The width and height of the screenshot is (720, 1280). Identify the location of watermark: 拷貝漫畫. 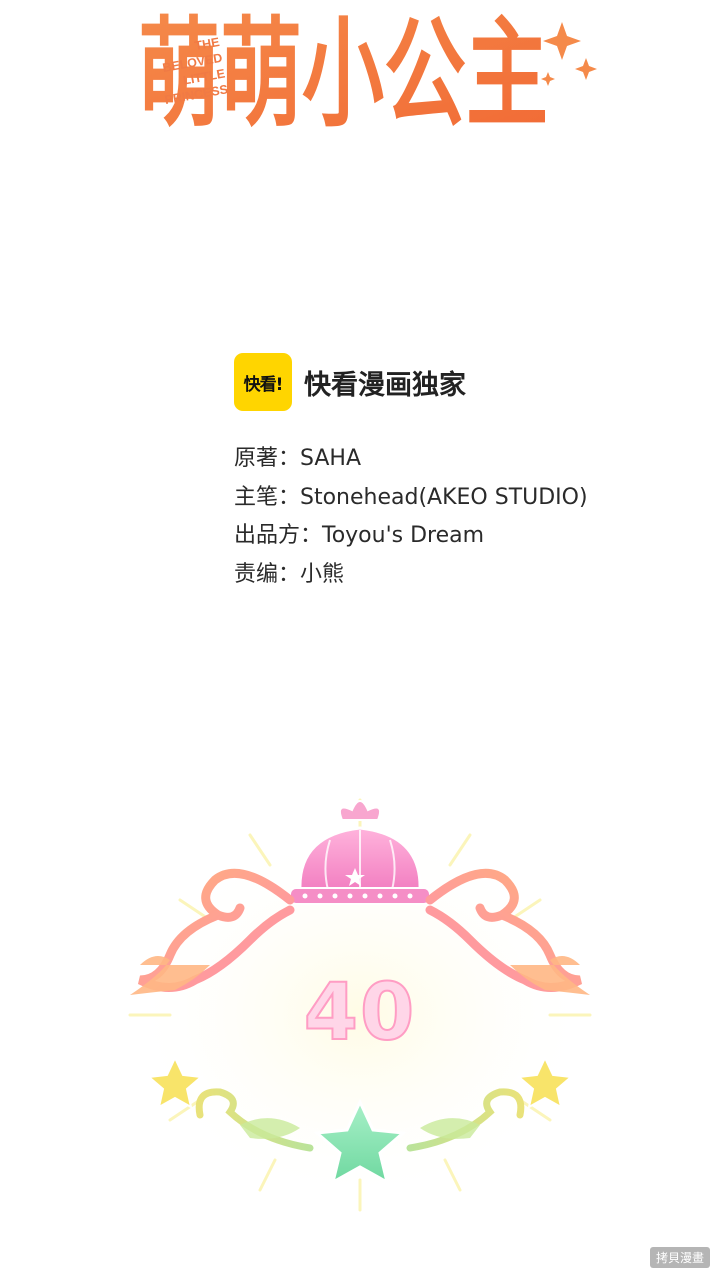
(679, 1257).